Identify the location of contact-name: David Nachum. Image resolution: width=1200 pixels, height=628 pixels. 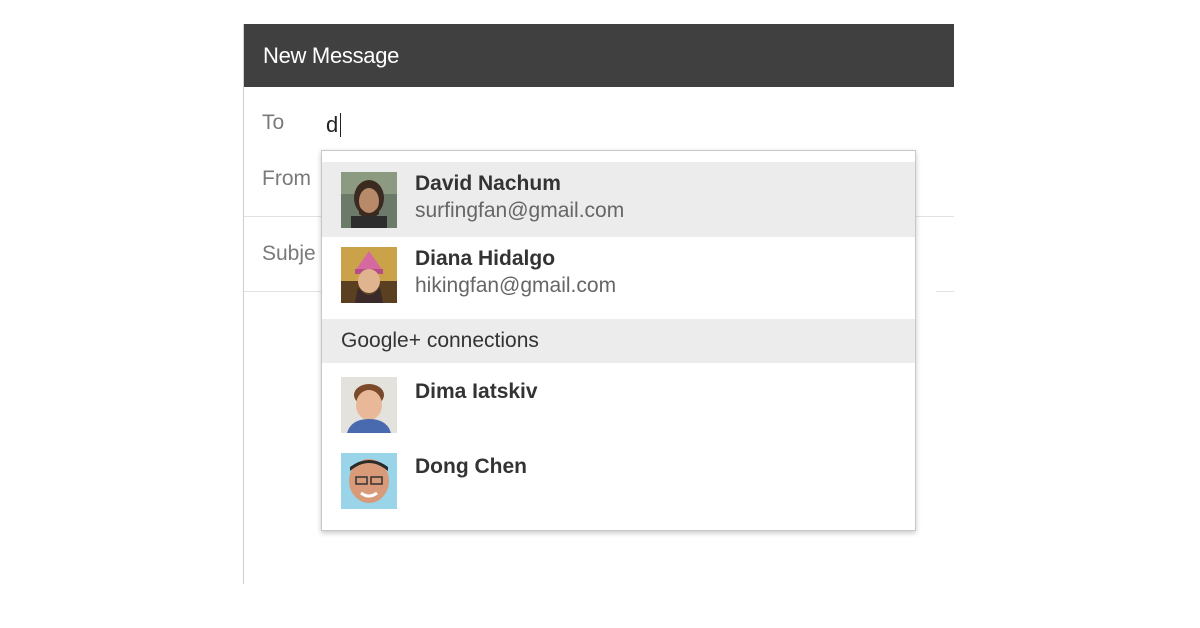
(488, 183).